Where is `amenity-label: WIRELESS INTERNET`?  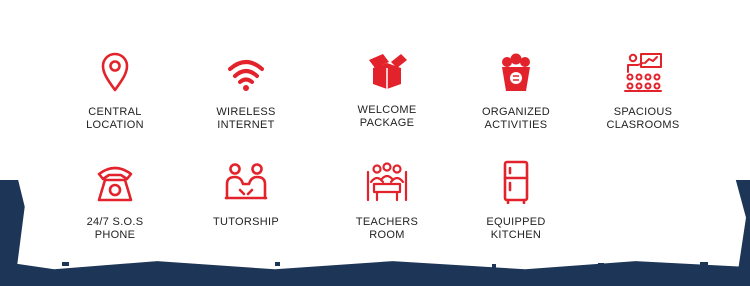 amenity-label: WIRELESS INTERNET is located at coordinates (246, 118).